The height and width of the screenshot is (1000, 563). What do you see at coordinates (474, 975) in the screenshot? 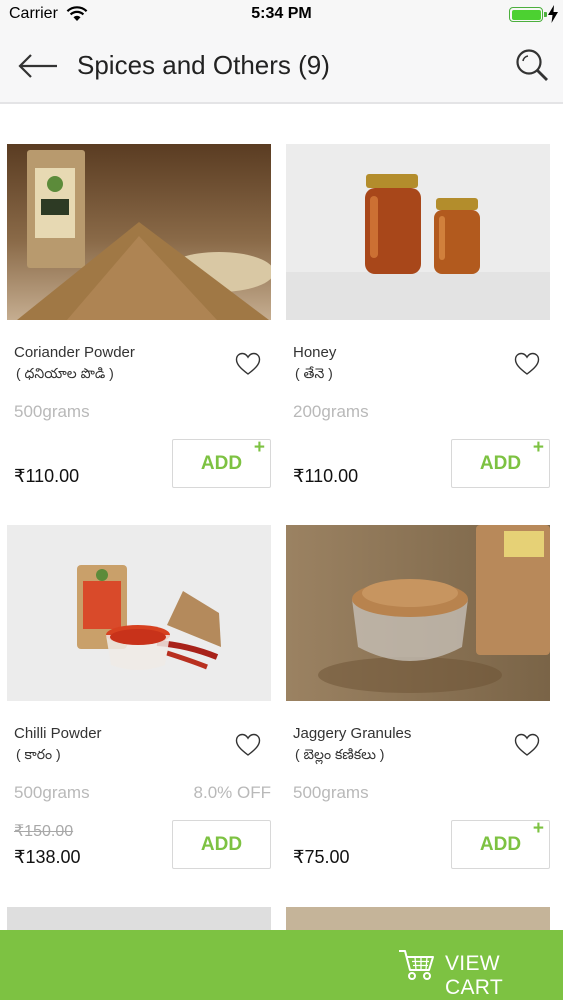
I see `view-cart-label: VIEW CART` at bounding box center [474, 975].